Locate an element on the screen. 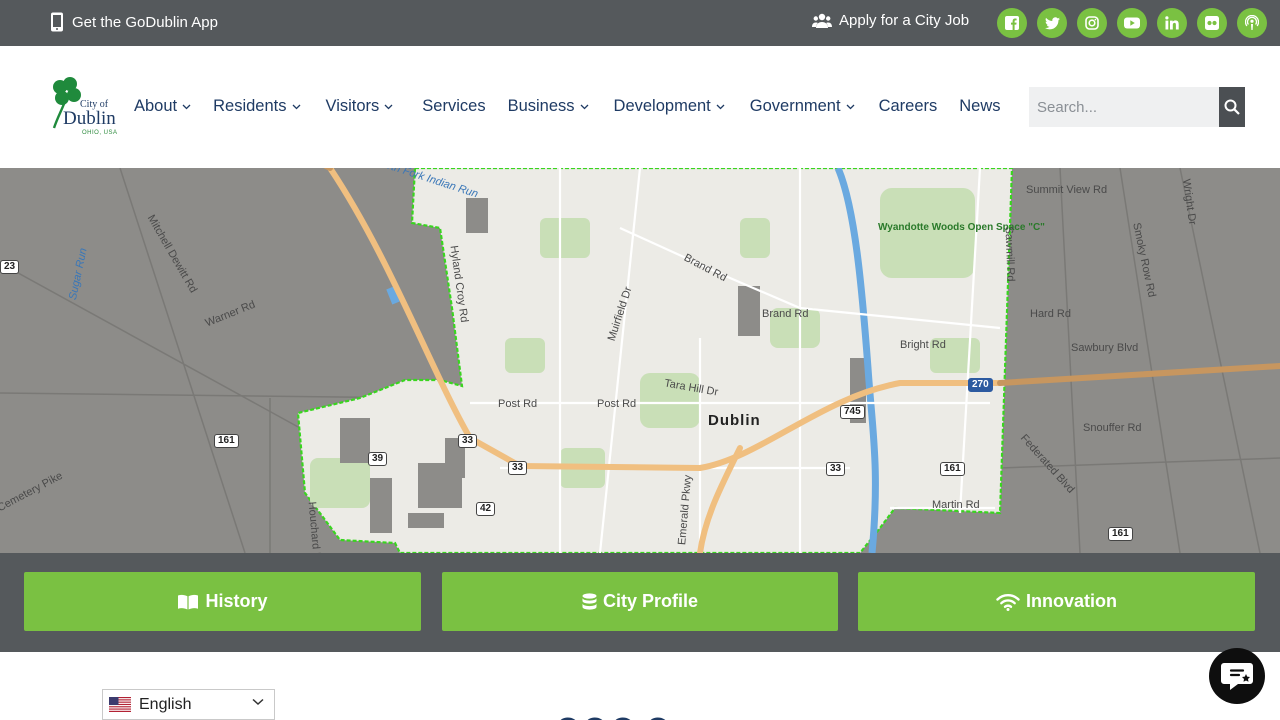 This screenshot has height=720, width=1280. nav-label: Government is located at coordinates (795, 106).